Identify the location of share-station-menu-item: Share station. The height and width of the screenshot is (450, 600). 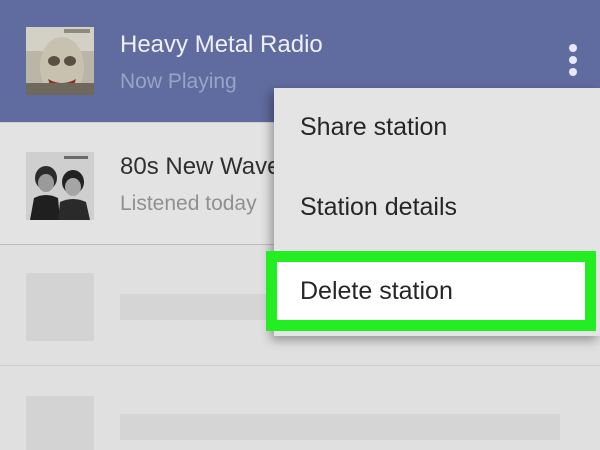
(437, 127).